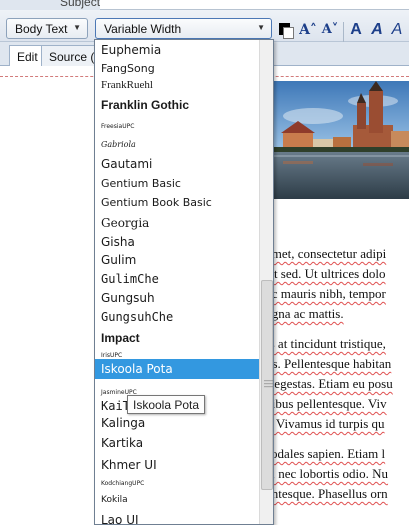  I want to click on body-line: agna ac mattis., so click(305, 313).